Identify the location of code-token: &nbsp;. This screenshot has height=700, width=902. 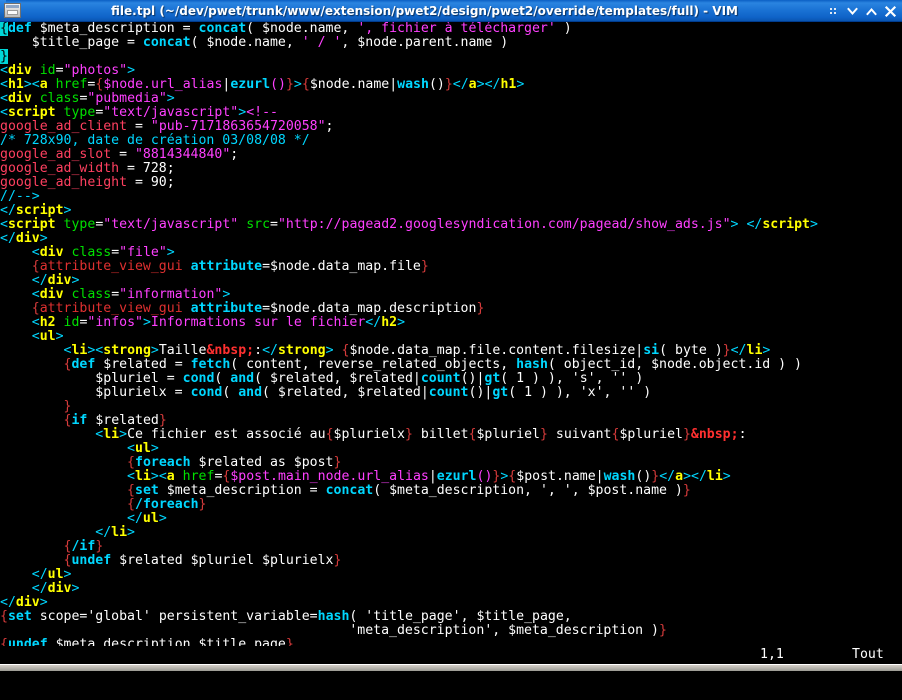
(714, 434).